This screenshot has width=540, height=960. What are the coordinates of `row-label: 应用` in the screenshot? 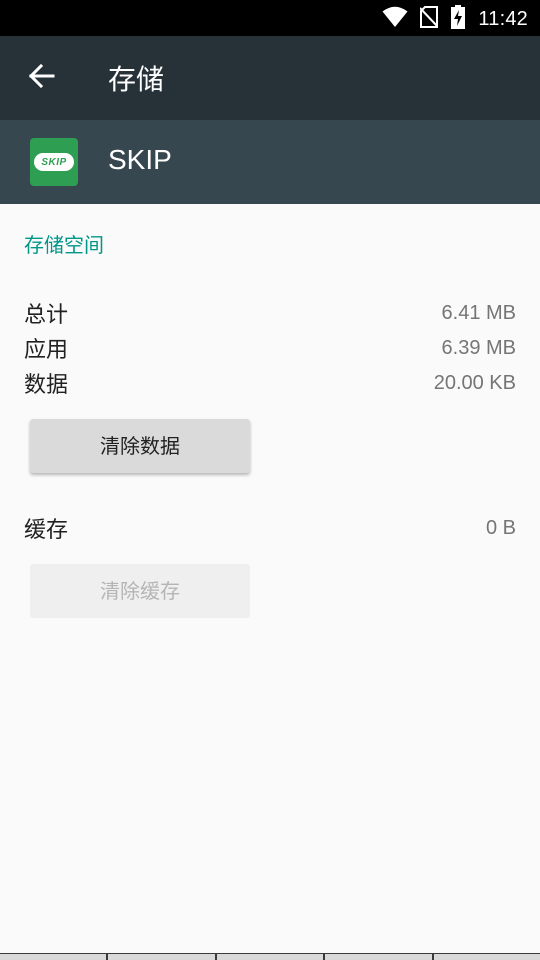 It's located at (46, 350).